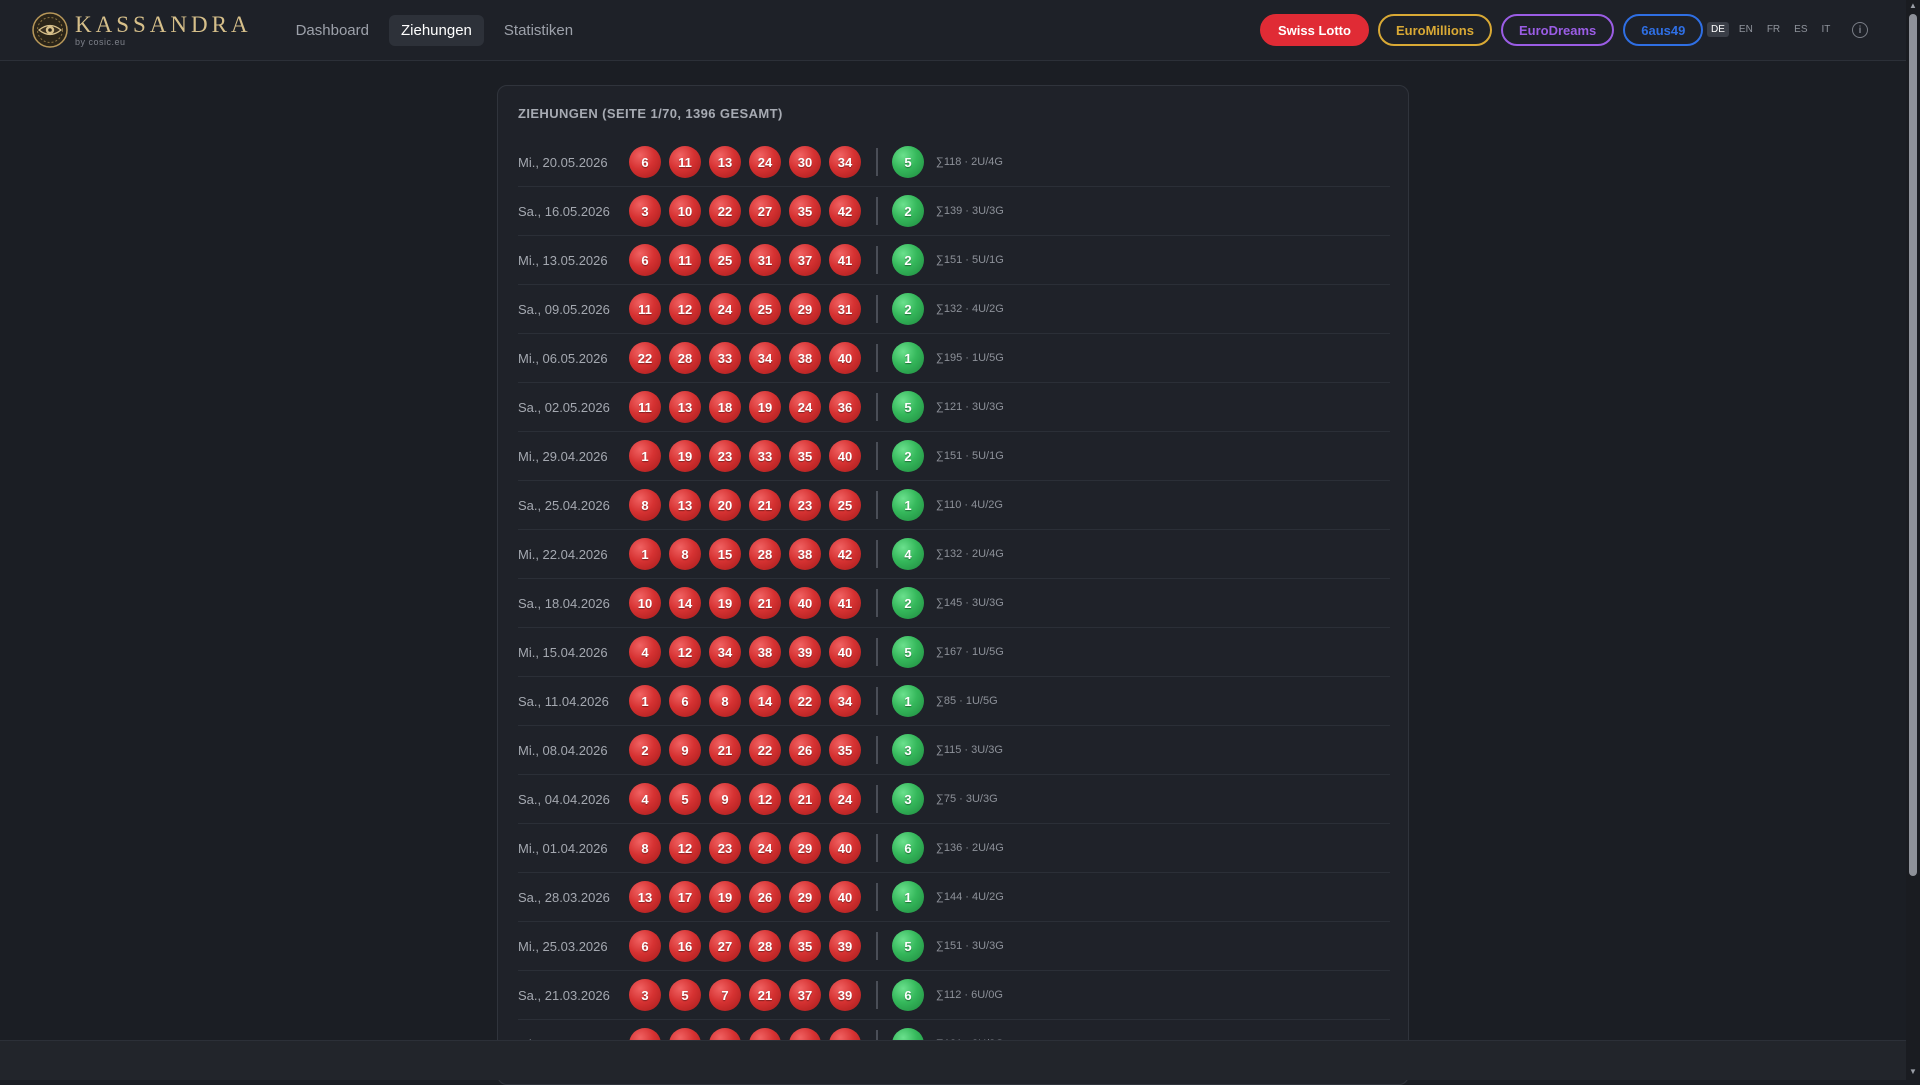 The image size is (1920, 1085). What do you see at coordinates (645, 211) in the screenshot?
I see `number-ball: 3` at bounding box center [645, 211].